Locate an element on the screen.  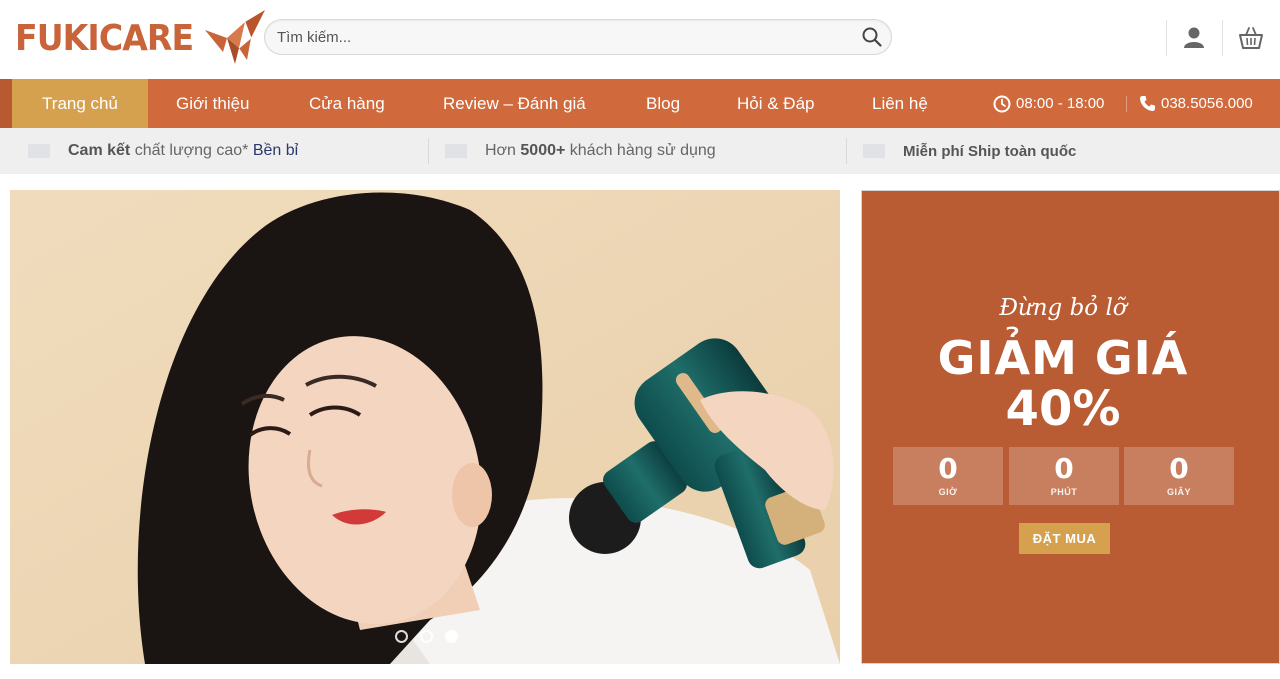
logo: FUKICARE is located at coordinates (141, 38).